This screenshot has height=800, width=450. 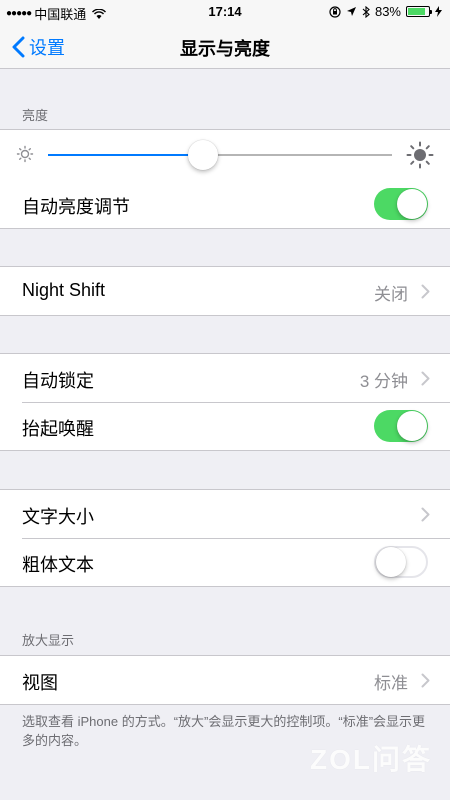 I want to click on brightness-group: 自动亮度调节, so click(x=225, y=179).